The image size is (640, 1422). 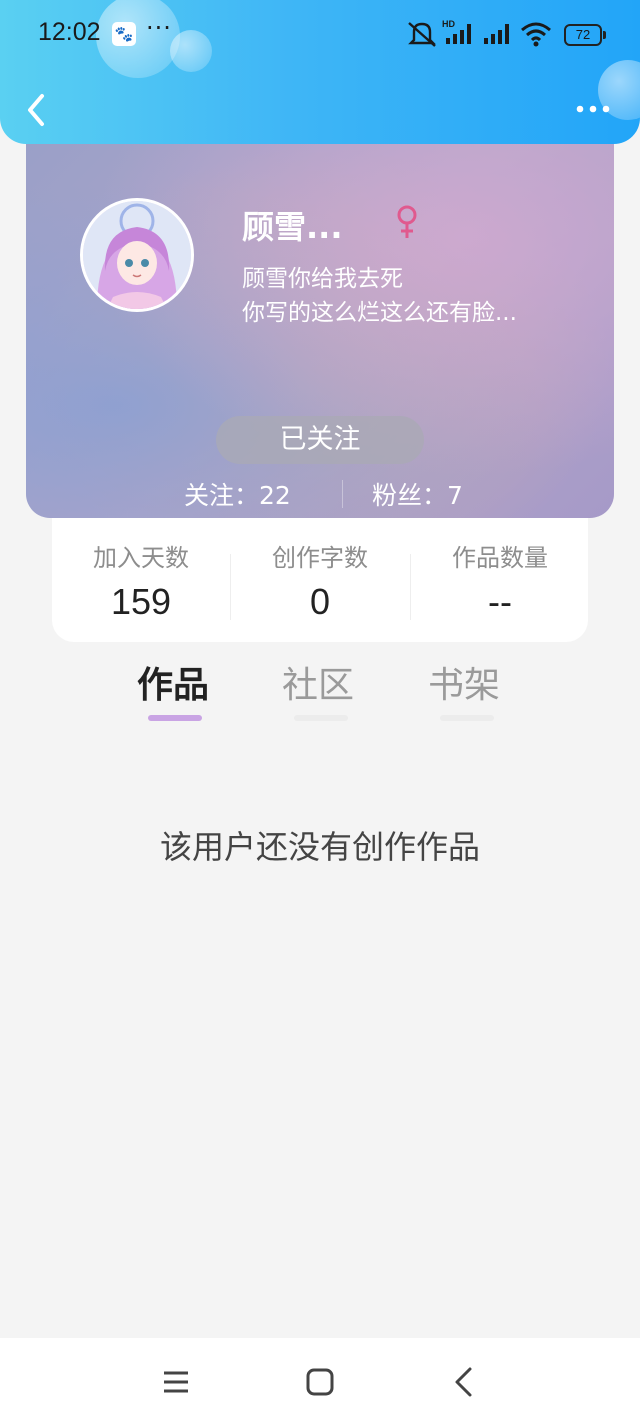 What do you see at coordinates (448, 24) in the screenshot?
I see `svg-text: HD` at bounding box center [448, 24].